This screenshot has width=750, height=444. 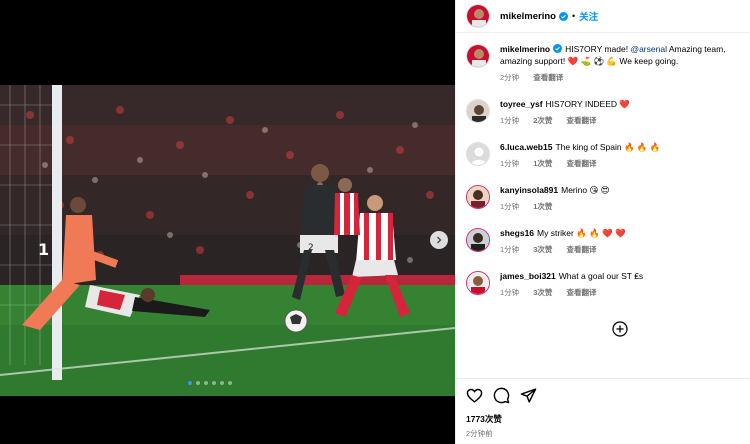 I want to click on comment-username: james_boi321, so click(x=528, y=276).